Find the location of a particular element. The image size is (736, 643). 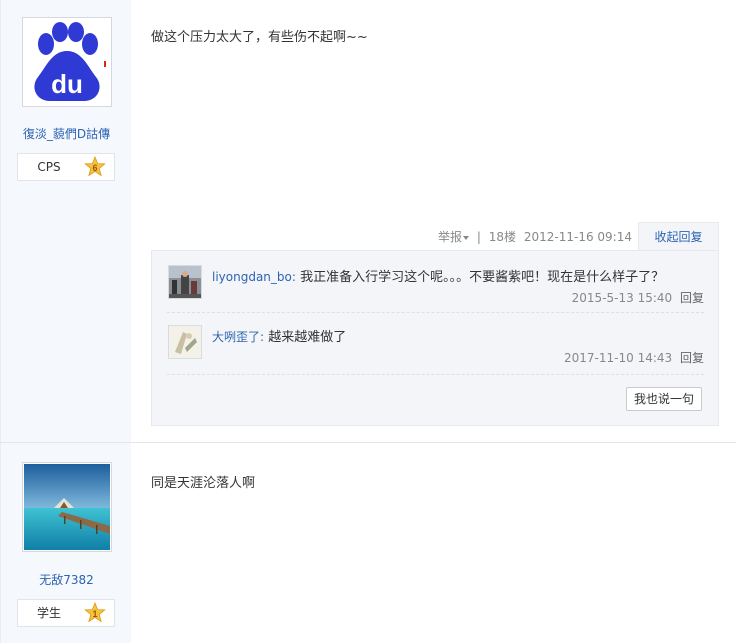

baidu-paw-logo-icon: du is located at coordinates (67, 62).